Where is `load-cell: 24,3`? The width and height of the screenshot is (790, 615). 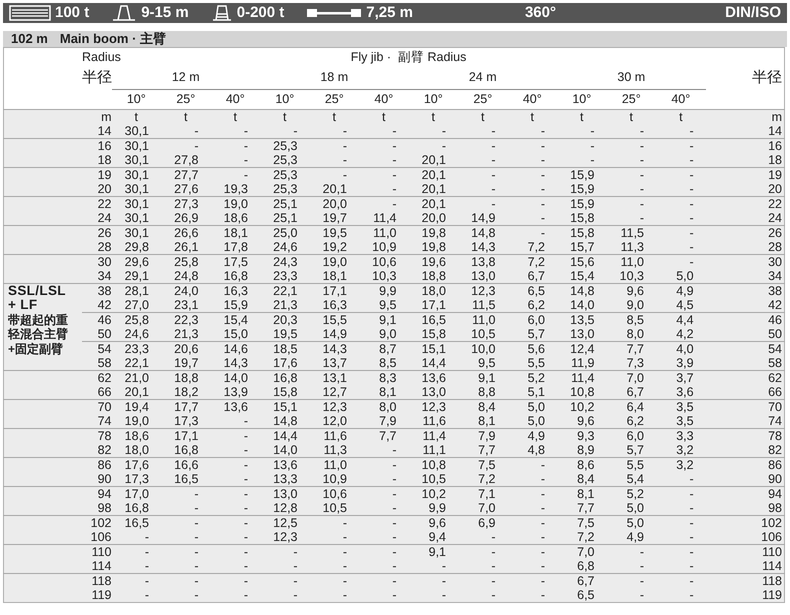
load-cell: 24,3 is located at coordinates (285, 261).